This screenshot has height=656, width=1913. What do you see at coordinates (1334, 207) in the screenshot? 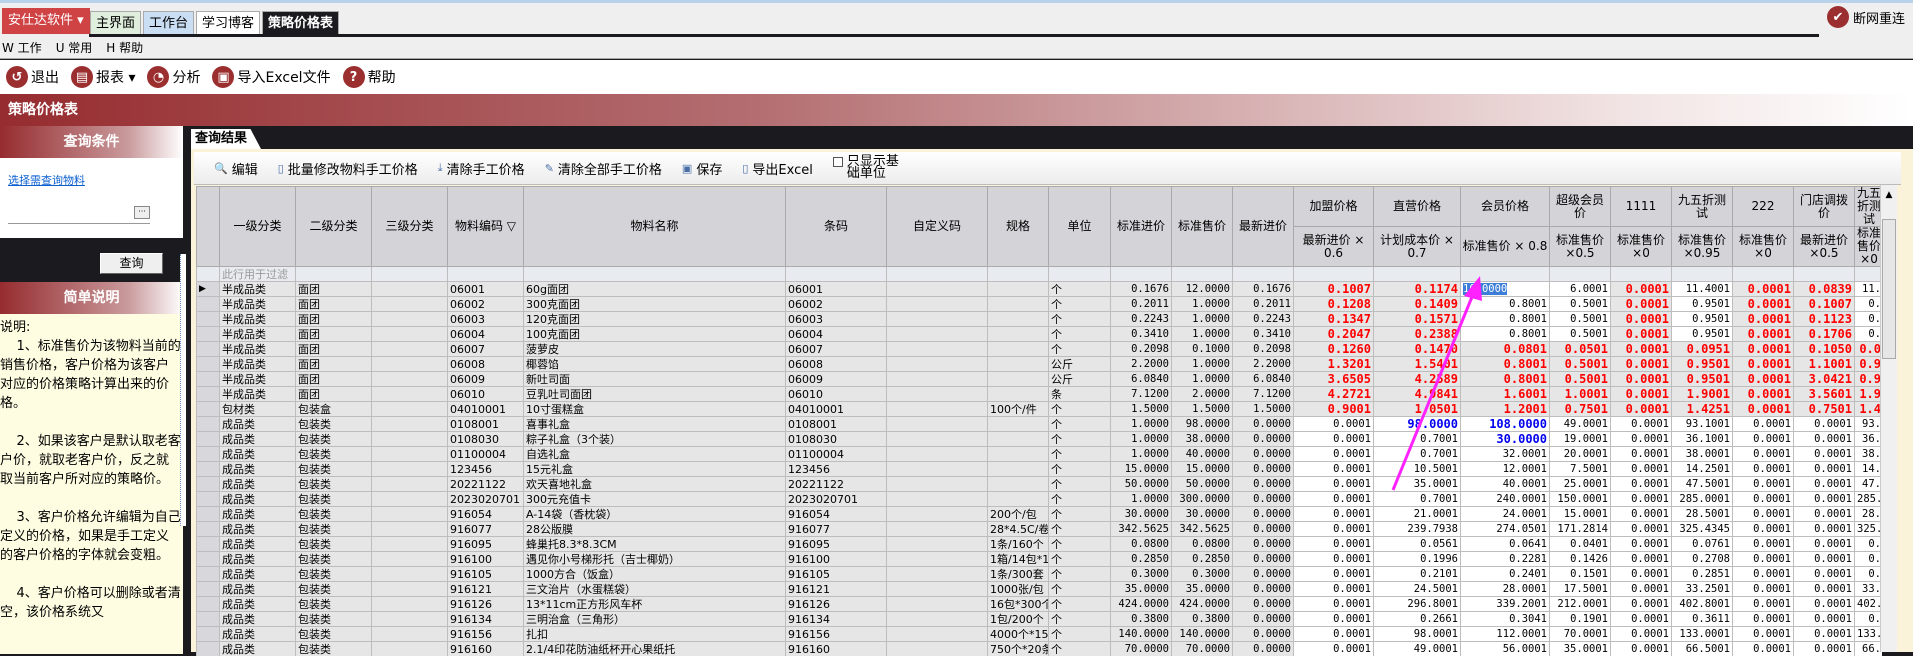
I see `column-header: 加盟价格` at bounding box center [1334, 207].